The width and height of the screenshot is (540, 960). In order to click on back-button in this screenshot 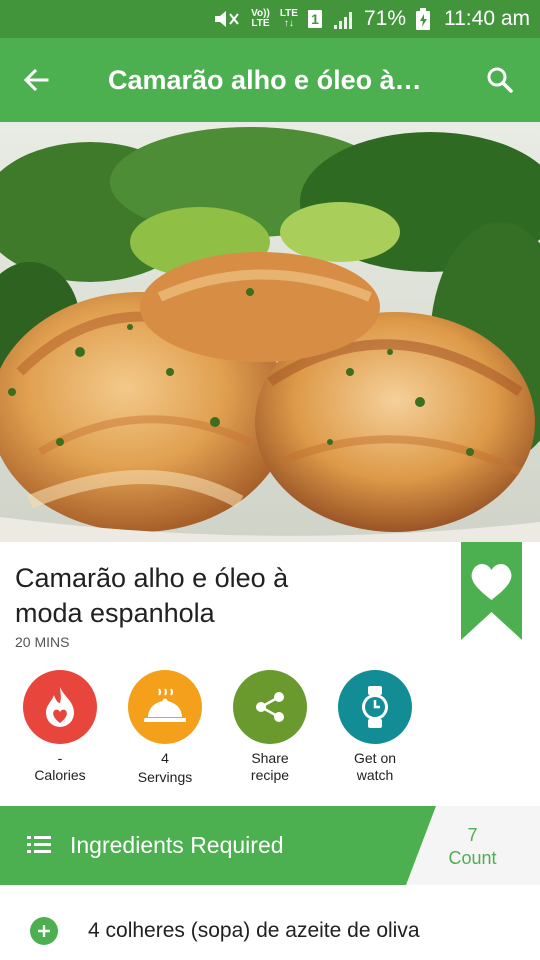, I will do `click(36, 80)`.